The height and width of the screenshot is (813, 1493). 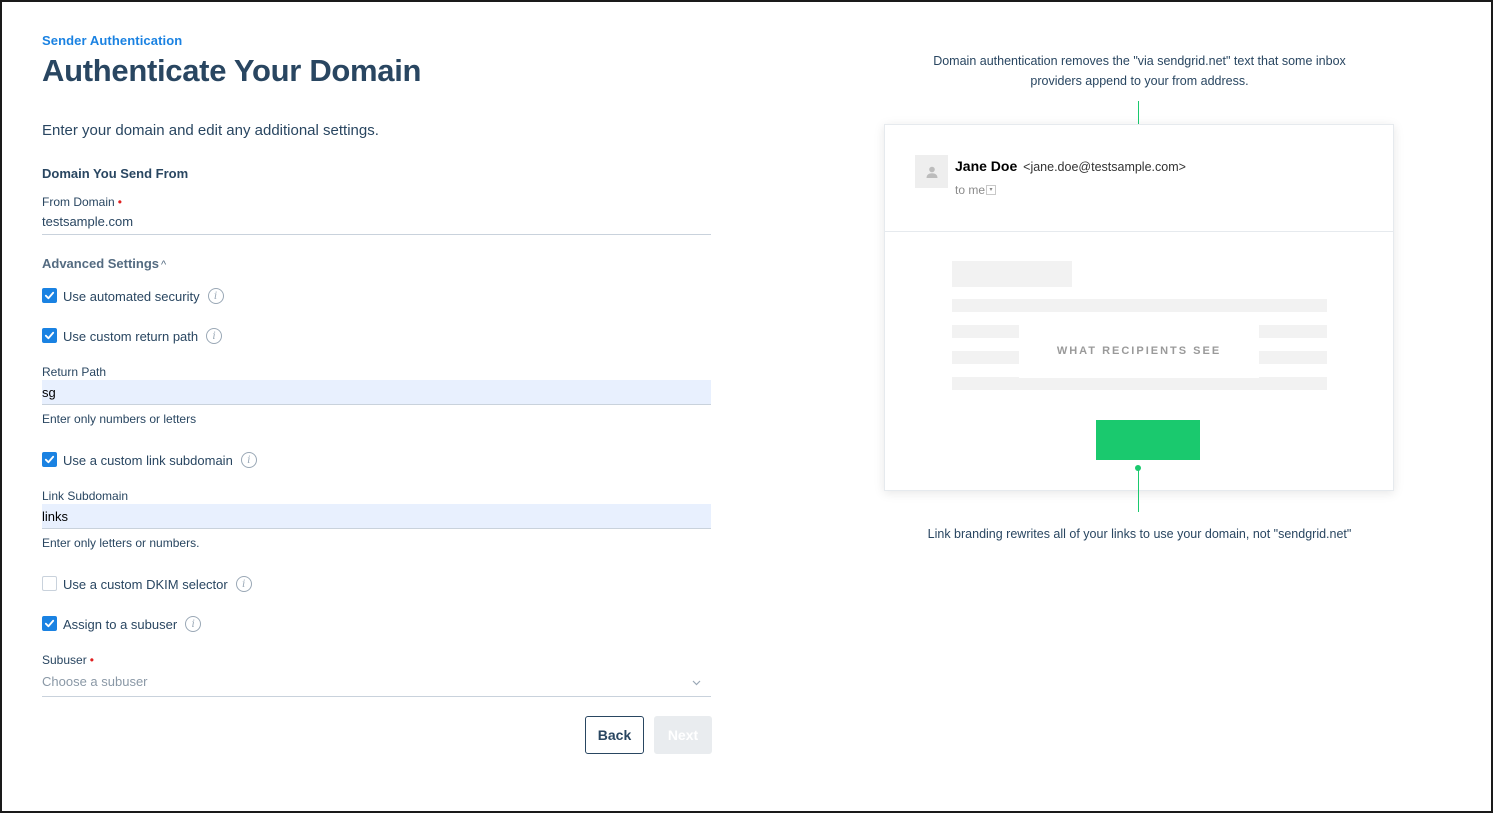 I want to click on to-me-text: to me, so click(x=970, y=190).